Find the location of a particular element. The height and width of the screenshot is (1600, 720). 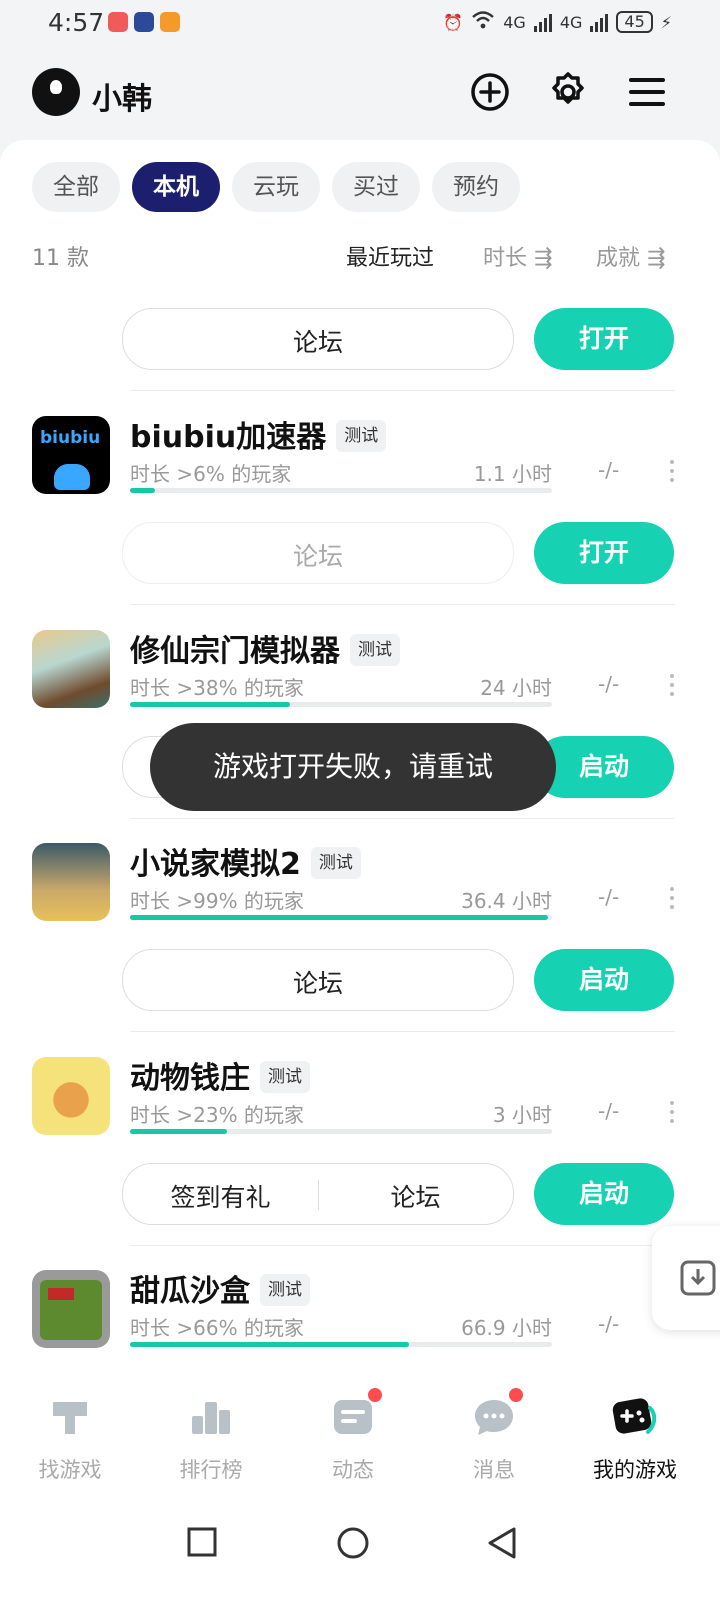

nav-rankings: 排行榜 is located at coordinates (211, 1439).